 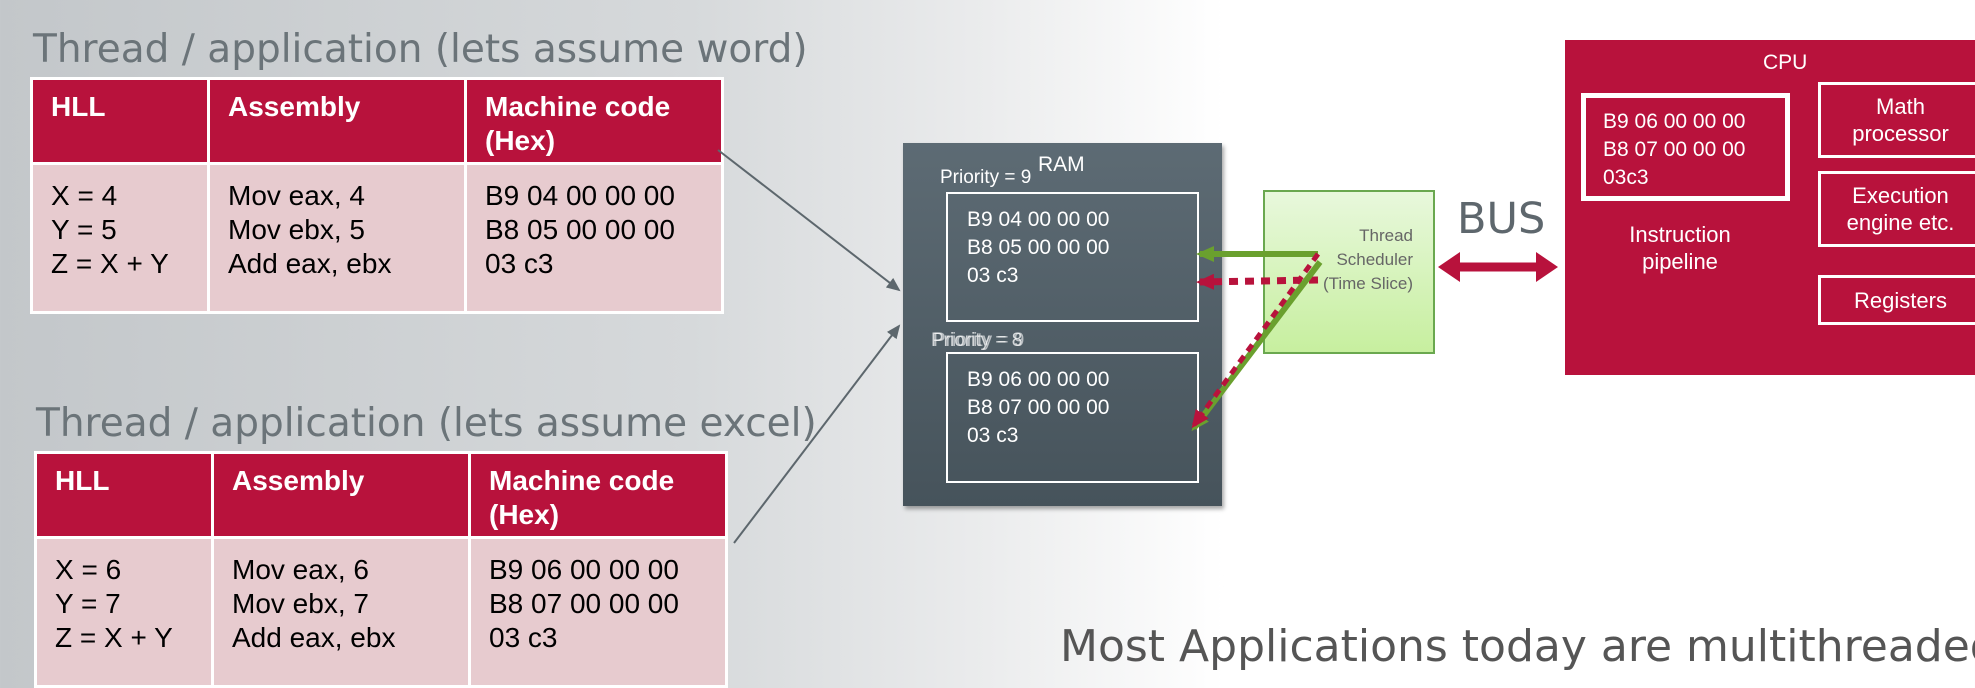 I want to click on thread2-to-ram-arrow, so click(x=817, y=434).